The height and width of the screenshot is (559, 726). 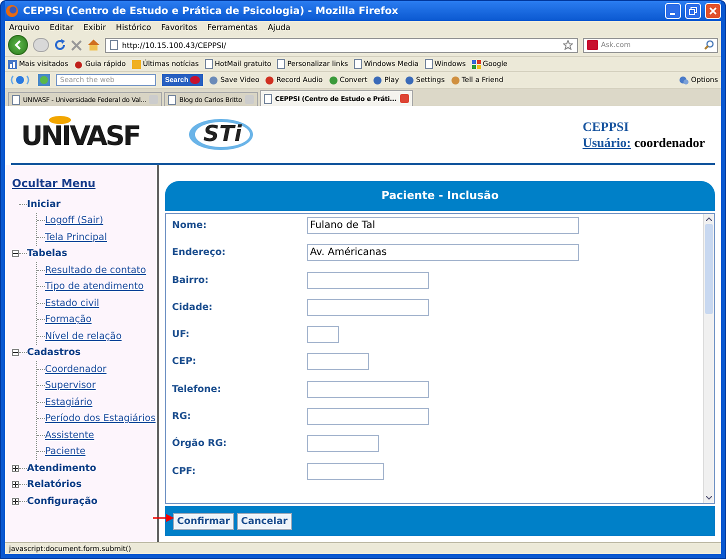 I want to click on chart-icon, so click(x=12, y=64).